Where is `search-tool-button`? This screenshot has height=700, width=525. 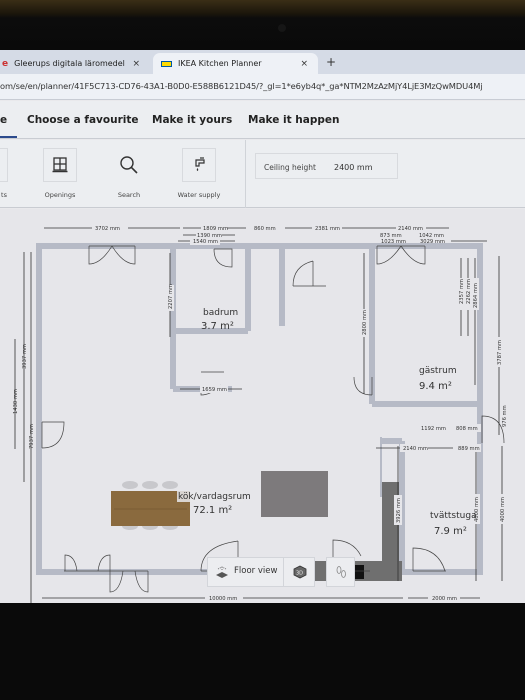
search-tool-button is located at coordinates (129, 165).